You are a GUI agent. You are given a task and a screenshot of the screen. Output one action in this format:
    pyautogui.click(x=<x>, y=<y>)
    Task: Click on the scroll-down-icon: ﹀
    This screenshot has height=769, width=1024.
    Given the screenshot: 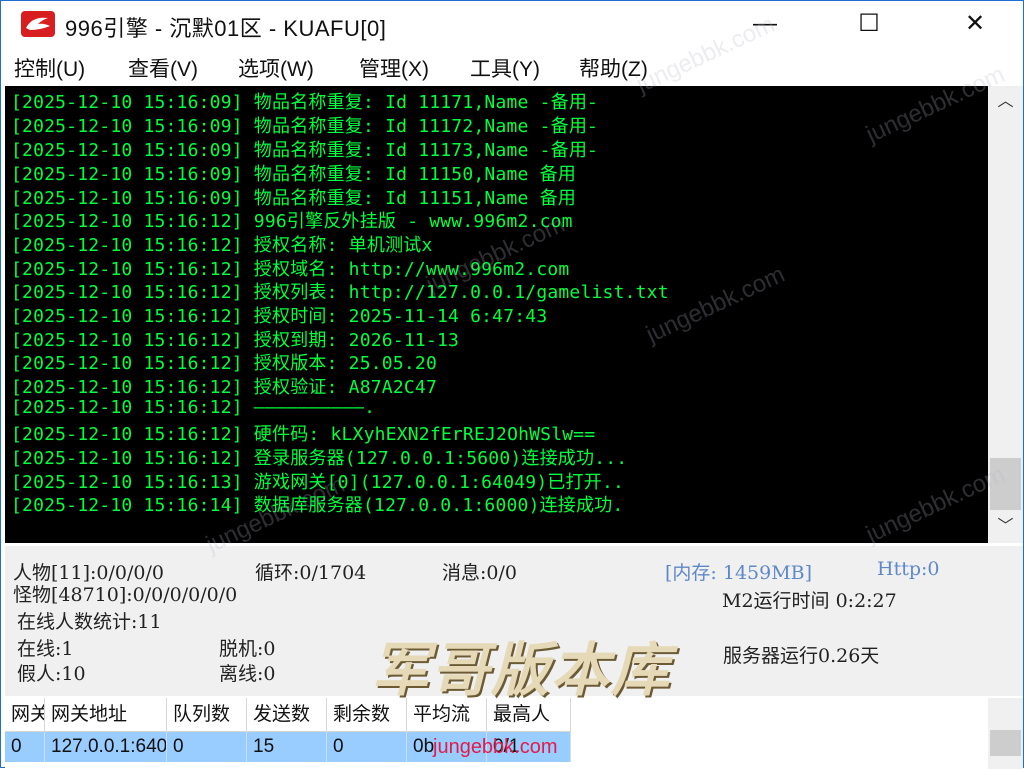 What is the action you would take?
    pyautogui.click(x=1005, y=527)
    